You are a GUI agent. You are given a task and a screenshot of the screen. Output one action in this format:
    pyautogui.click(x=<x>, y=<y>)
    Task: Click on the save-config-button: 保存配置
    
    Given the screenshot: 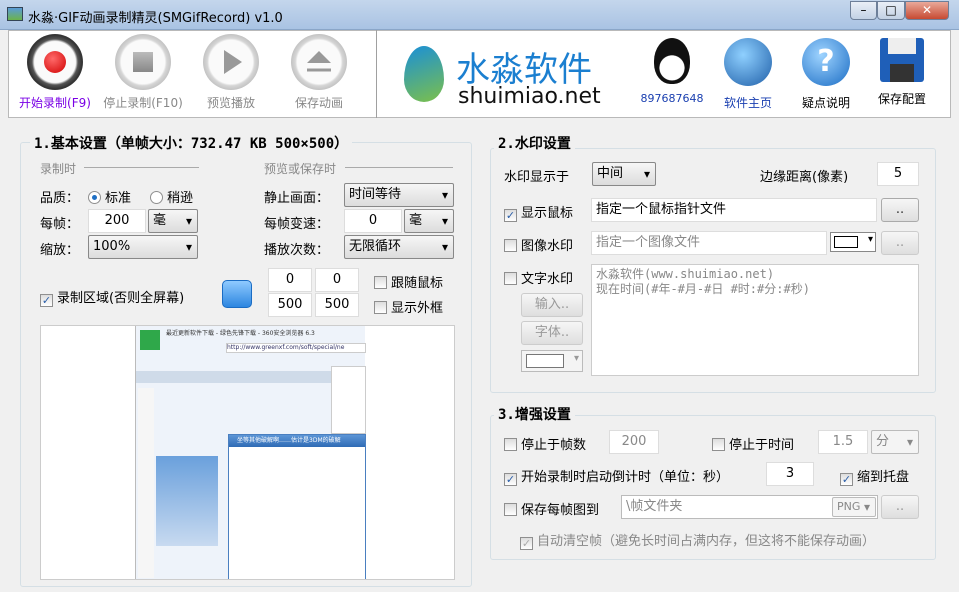 What is the action you would take?
    pyautogui.click(x=902, y=72)
    